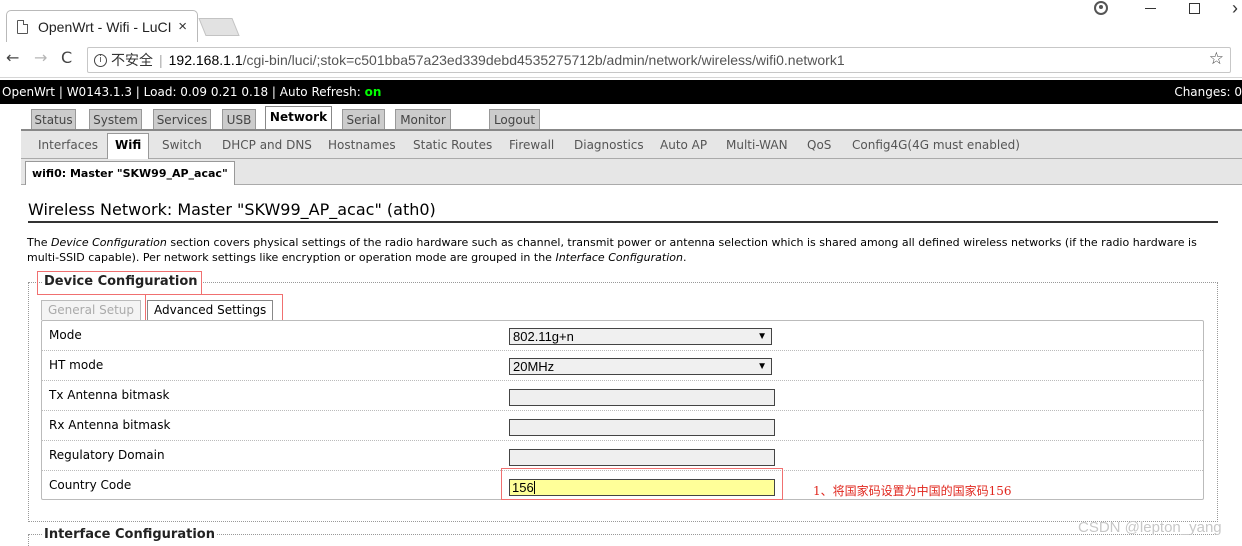 The width and height of the screenshot is (1242, 546). I want to click on submenu-qos: QoS, so click(819, 145).